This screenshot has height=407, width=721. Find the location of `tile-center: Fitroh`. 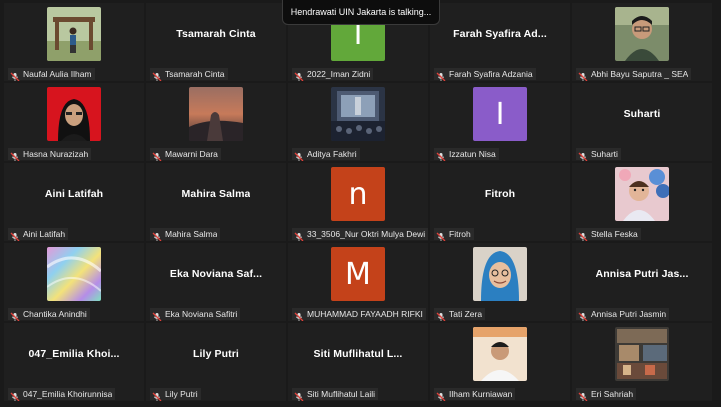

tile-center: Fitroh is located at coordinates (500, 194).